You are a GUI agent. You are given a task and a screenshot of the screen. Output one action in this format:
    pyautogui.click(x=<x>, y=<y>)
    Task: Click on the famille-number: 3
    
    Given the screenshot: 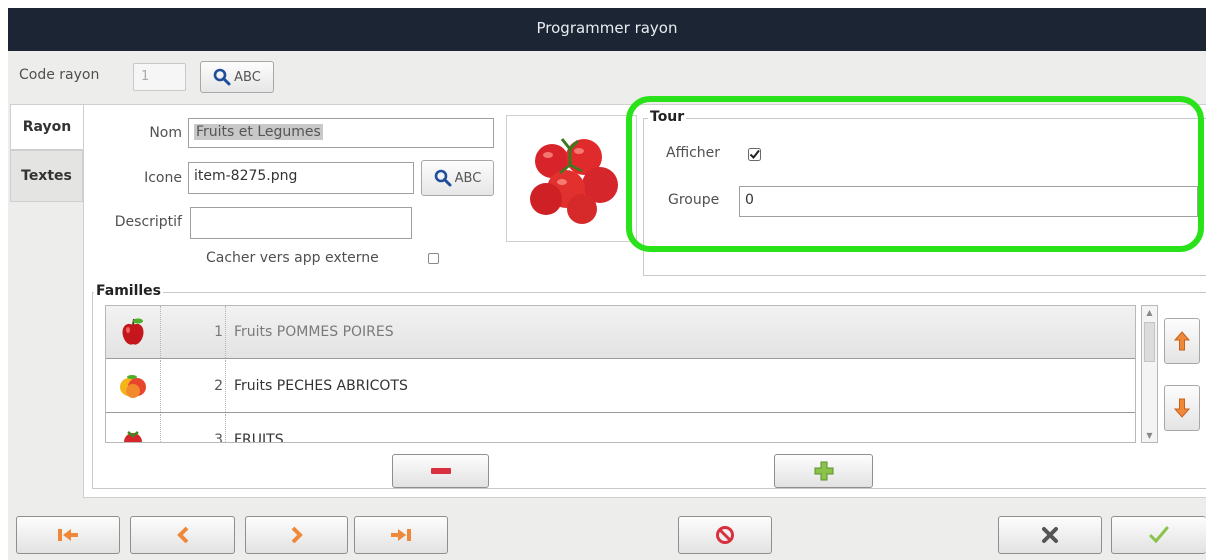 What is the action you would take?
    pyautogui.click(x=193, y=428)
    